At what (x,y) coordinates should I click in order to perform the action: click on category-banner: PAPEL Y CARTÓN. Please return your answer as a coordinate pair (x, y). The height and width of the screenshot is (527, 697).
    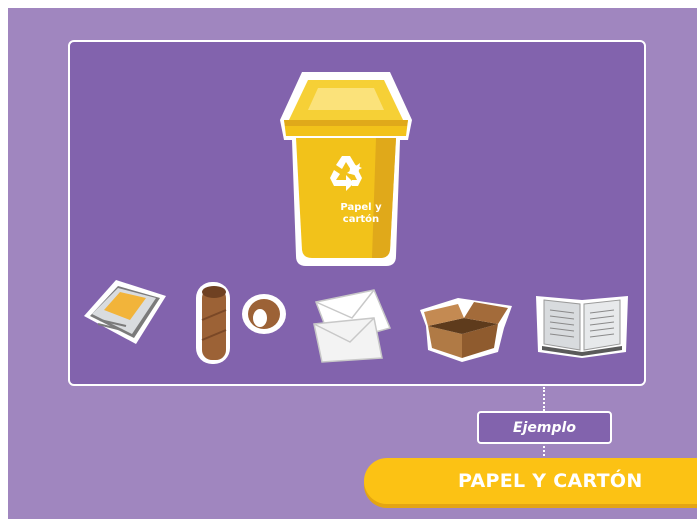
    Looking at the image, I should click on (530, 481).